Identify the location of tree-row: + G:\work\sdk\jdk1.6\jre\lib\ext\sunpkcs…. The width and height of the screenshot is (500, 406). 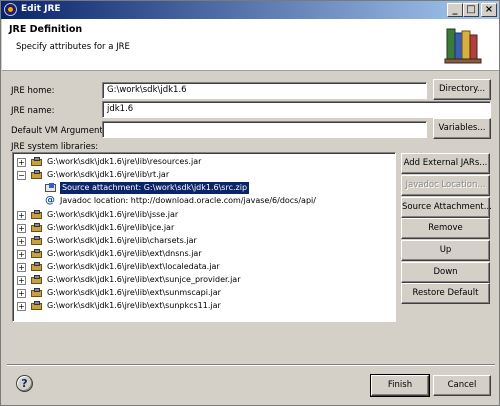
(202, 306).